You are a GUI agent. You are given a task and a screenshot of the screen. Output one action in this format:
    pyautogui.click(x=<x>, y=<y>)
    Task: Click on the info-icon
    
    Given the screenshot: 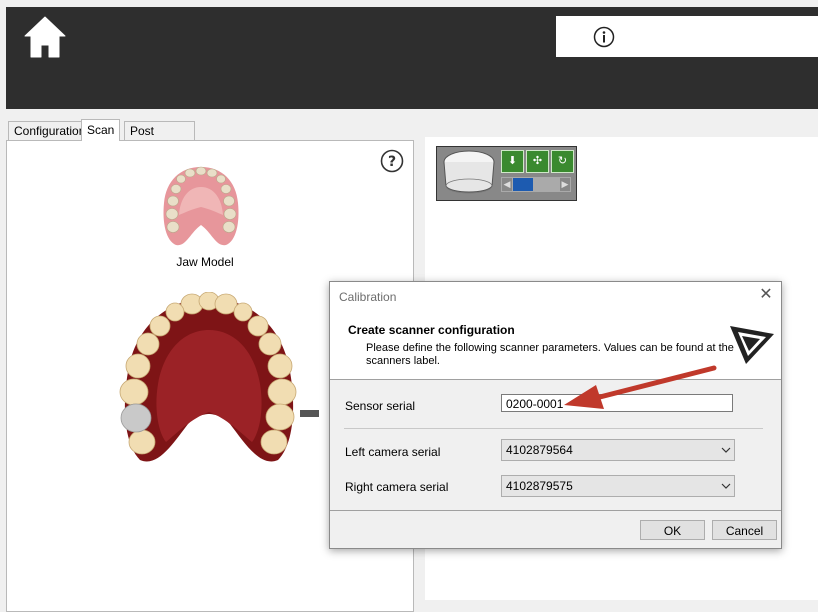 What is the action you would take?
    pyautogui.click(x=604, y=37)
    